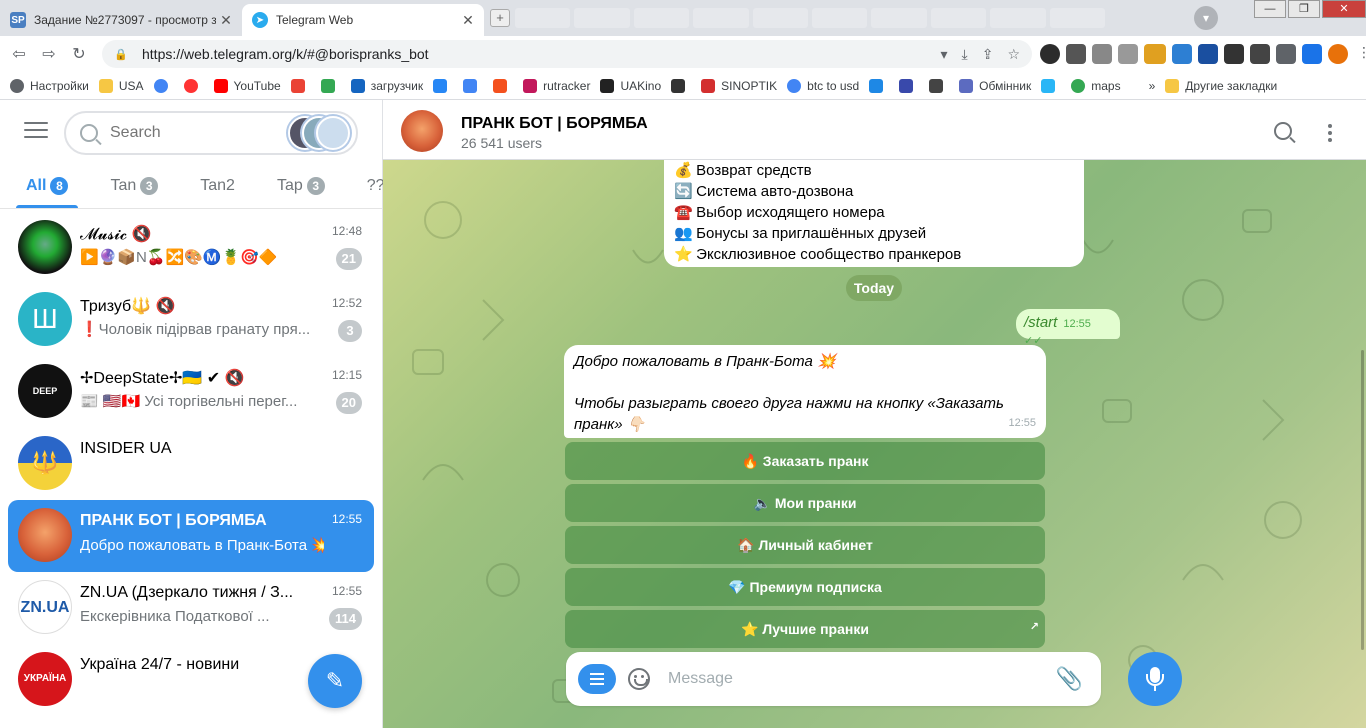 Image resolution: width=1366 pixels, height=728 pixels. I want to click on close-window-button: ✕, so click(1344, 9).